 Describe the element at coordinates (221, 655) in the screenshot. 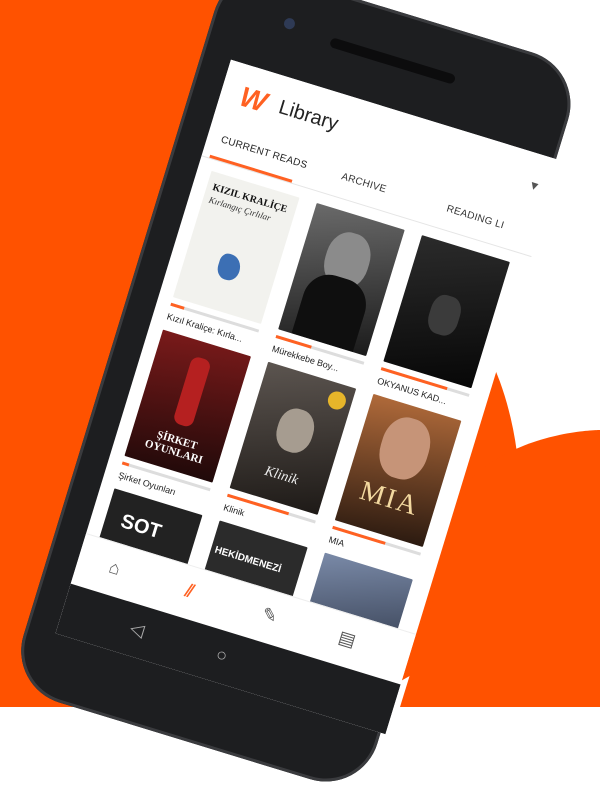

I see `home-circle-icon: ○` at that location.